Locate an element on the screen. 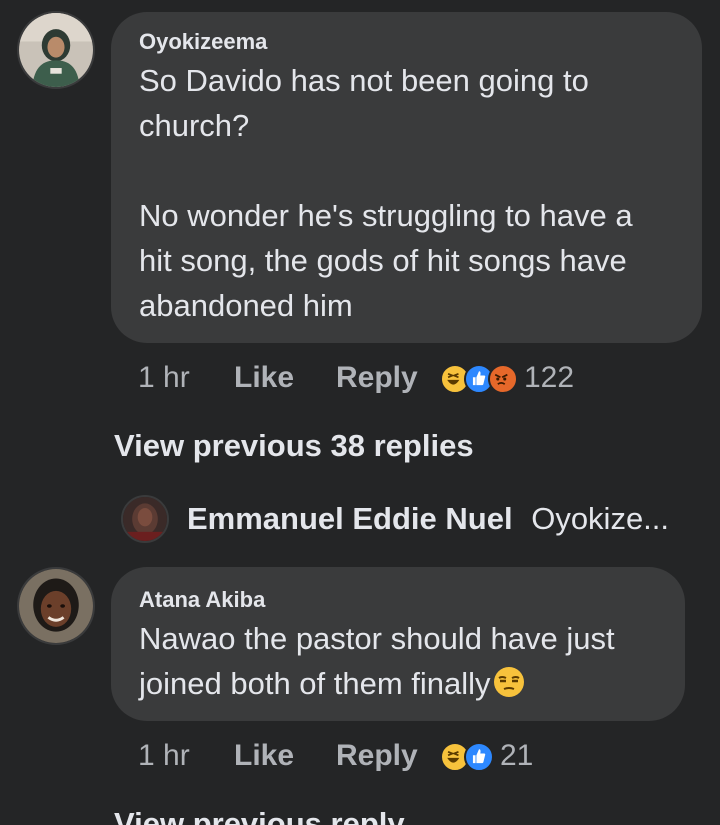 The image size is (720, 825). angry-reaction-icon is located at coordinates (503, 379).